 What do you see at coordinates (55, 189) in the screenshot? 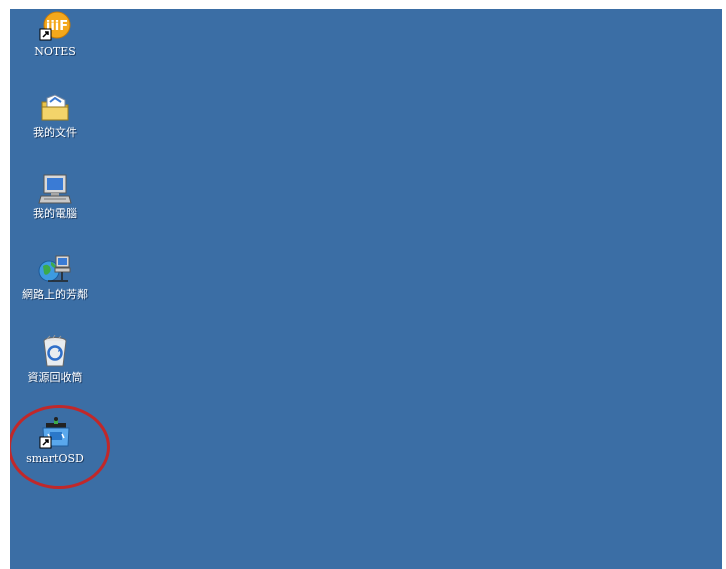
I see `my-computer-icon` at bounding box center [55, 189].